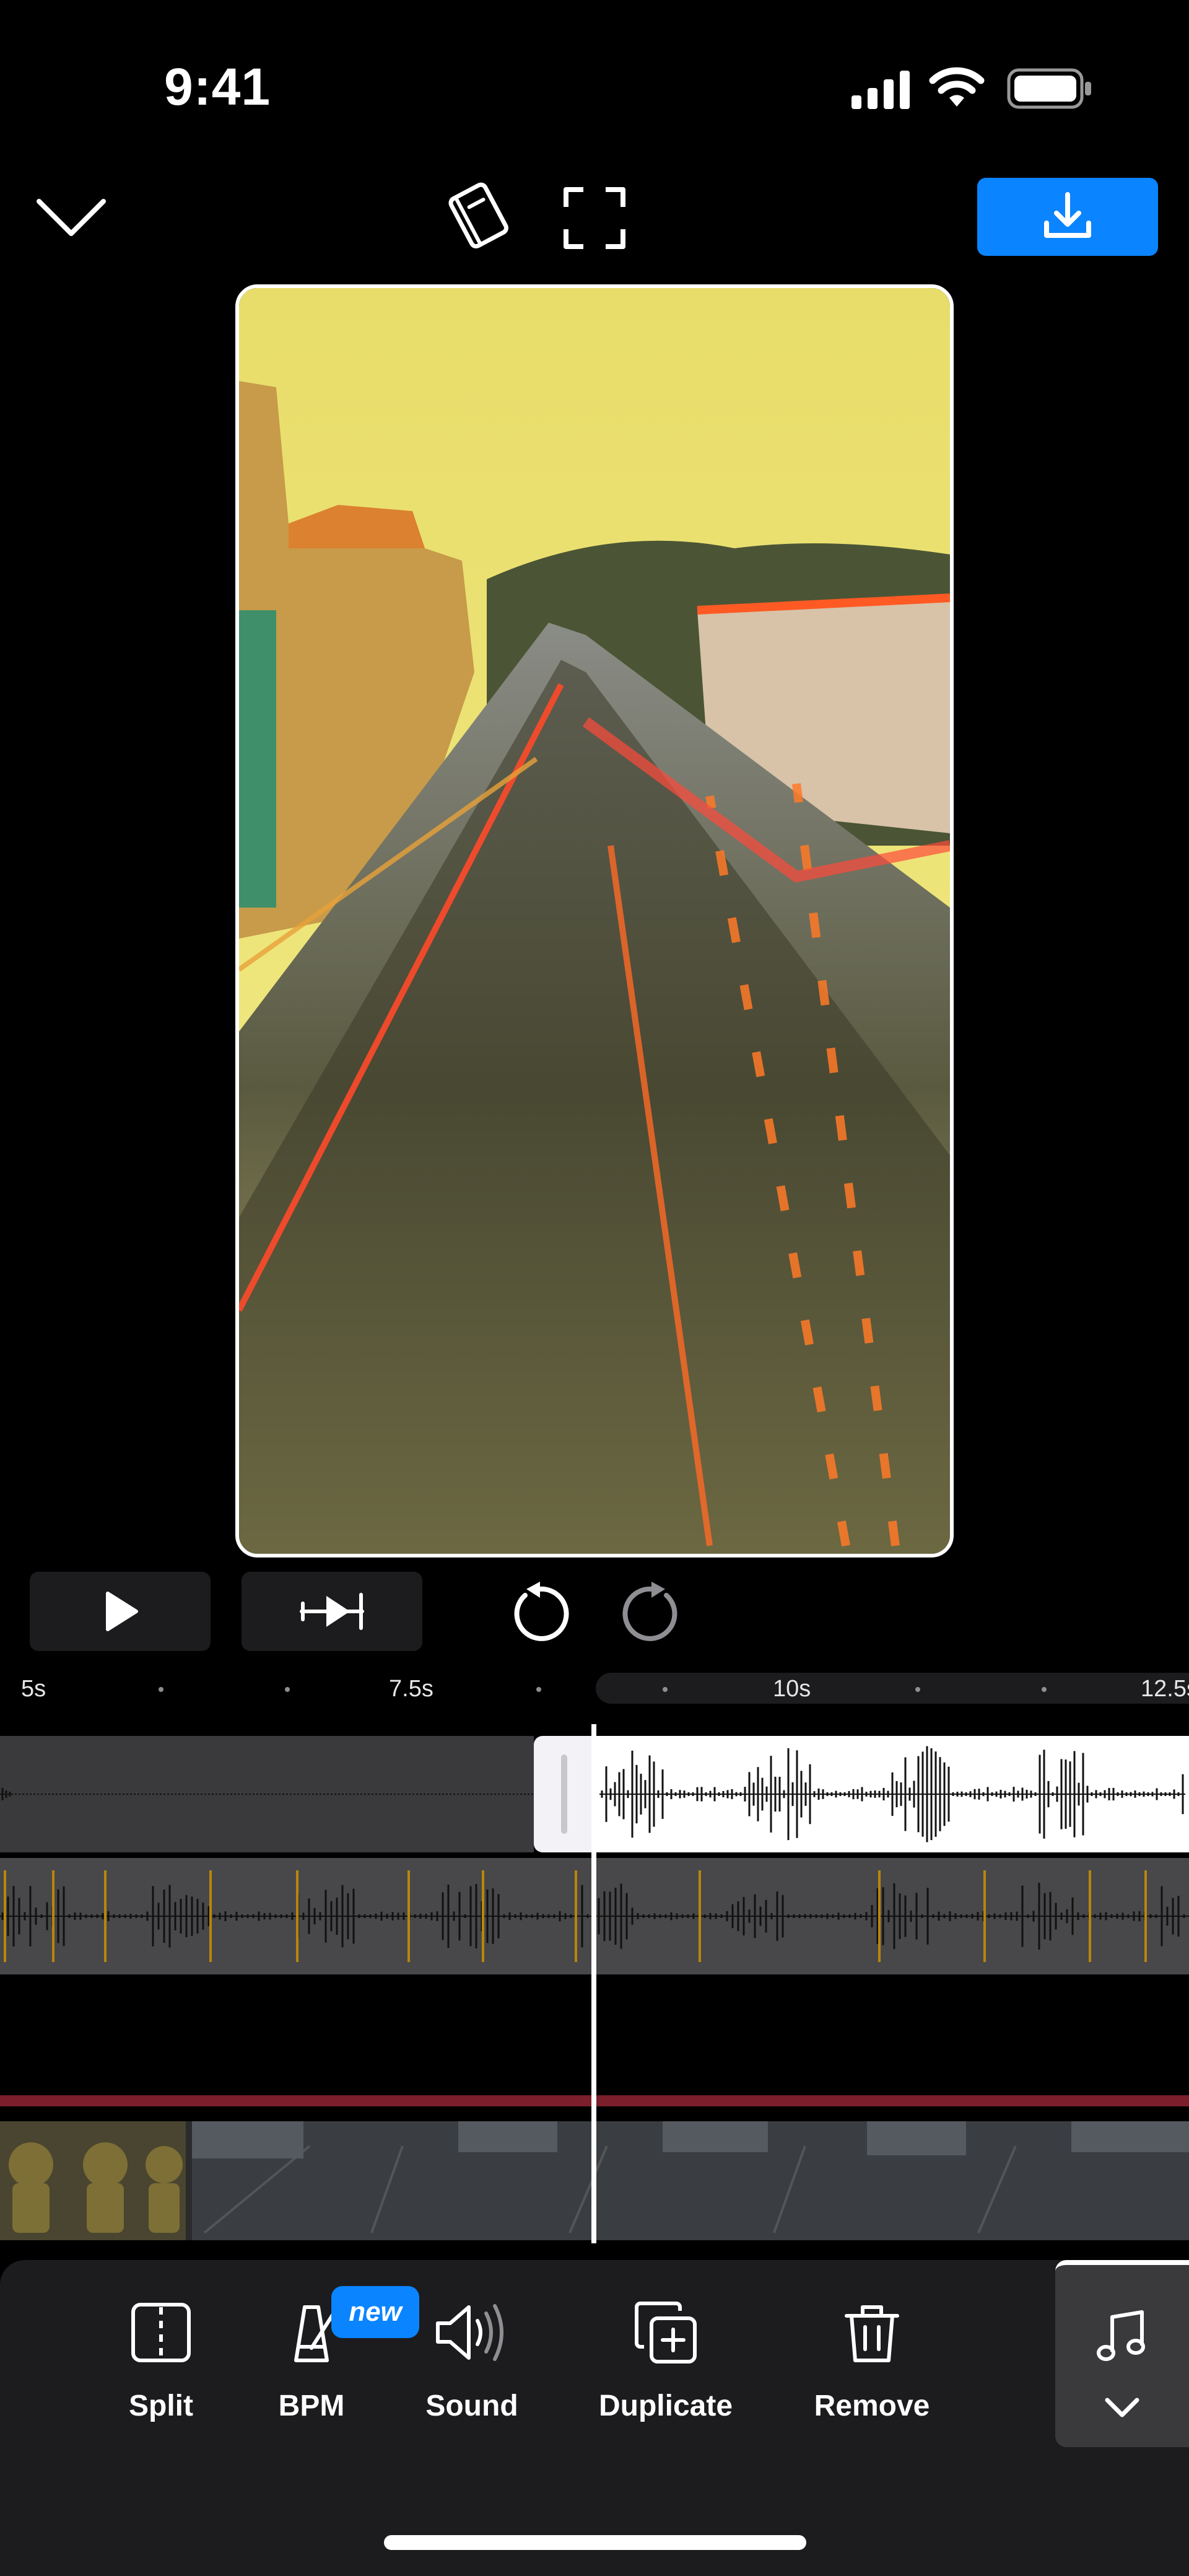  I want to click on play-icon, so click(122, 1611).